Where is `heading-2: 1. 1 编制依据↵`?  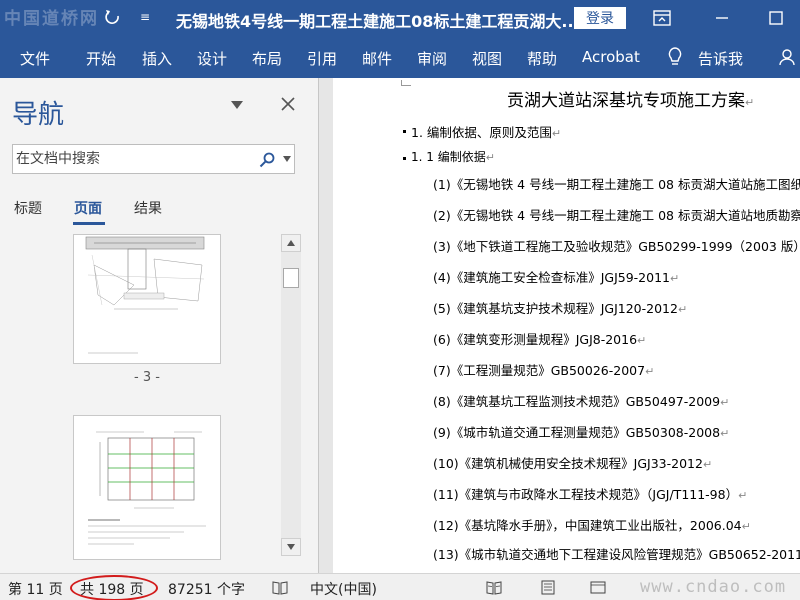
heading-2: 1. 1 编制依据↵ is located at coordinates (453, 157).